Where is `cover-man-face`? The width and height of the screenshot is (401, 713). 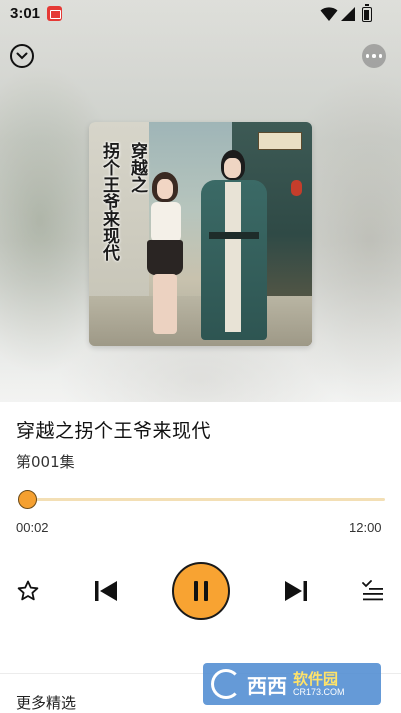 cover-man-face is located at coordinates (232, 168).